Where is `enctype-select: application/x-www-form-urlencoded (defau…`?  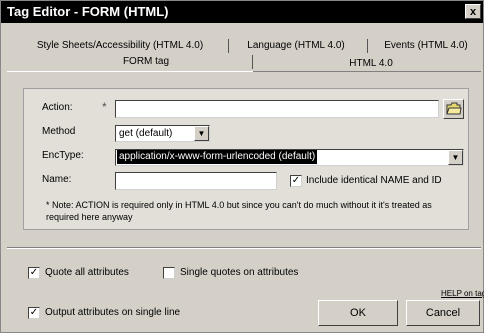
enctype-select: application/x-www-form-urlencoded (defau… is located at coordinates (289, 157).